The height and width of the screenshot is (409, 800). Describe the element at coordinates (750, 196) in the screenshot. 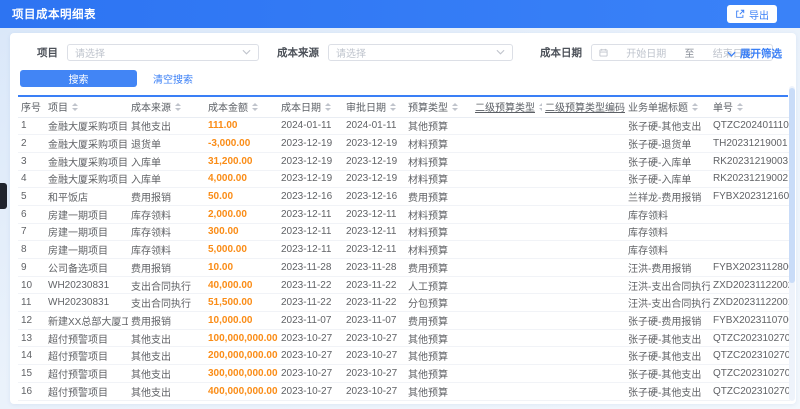

I see `cell: FYBX20231216001` at that location.